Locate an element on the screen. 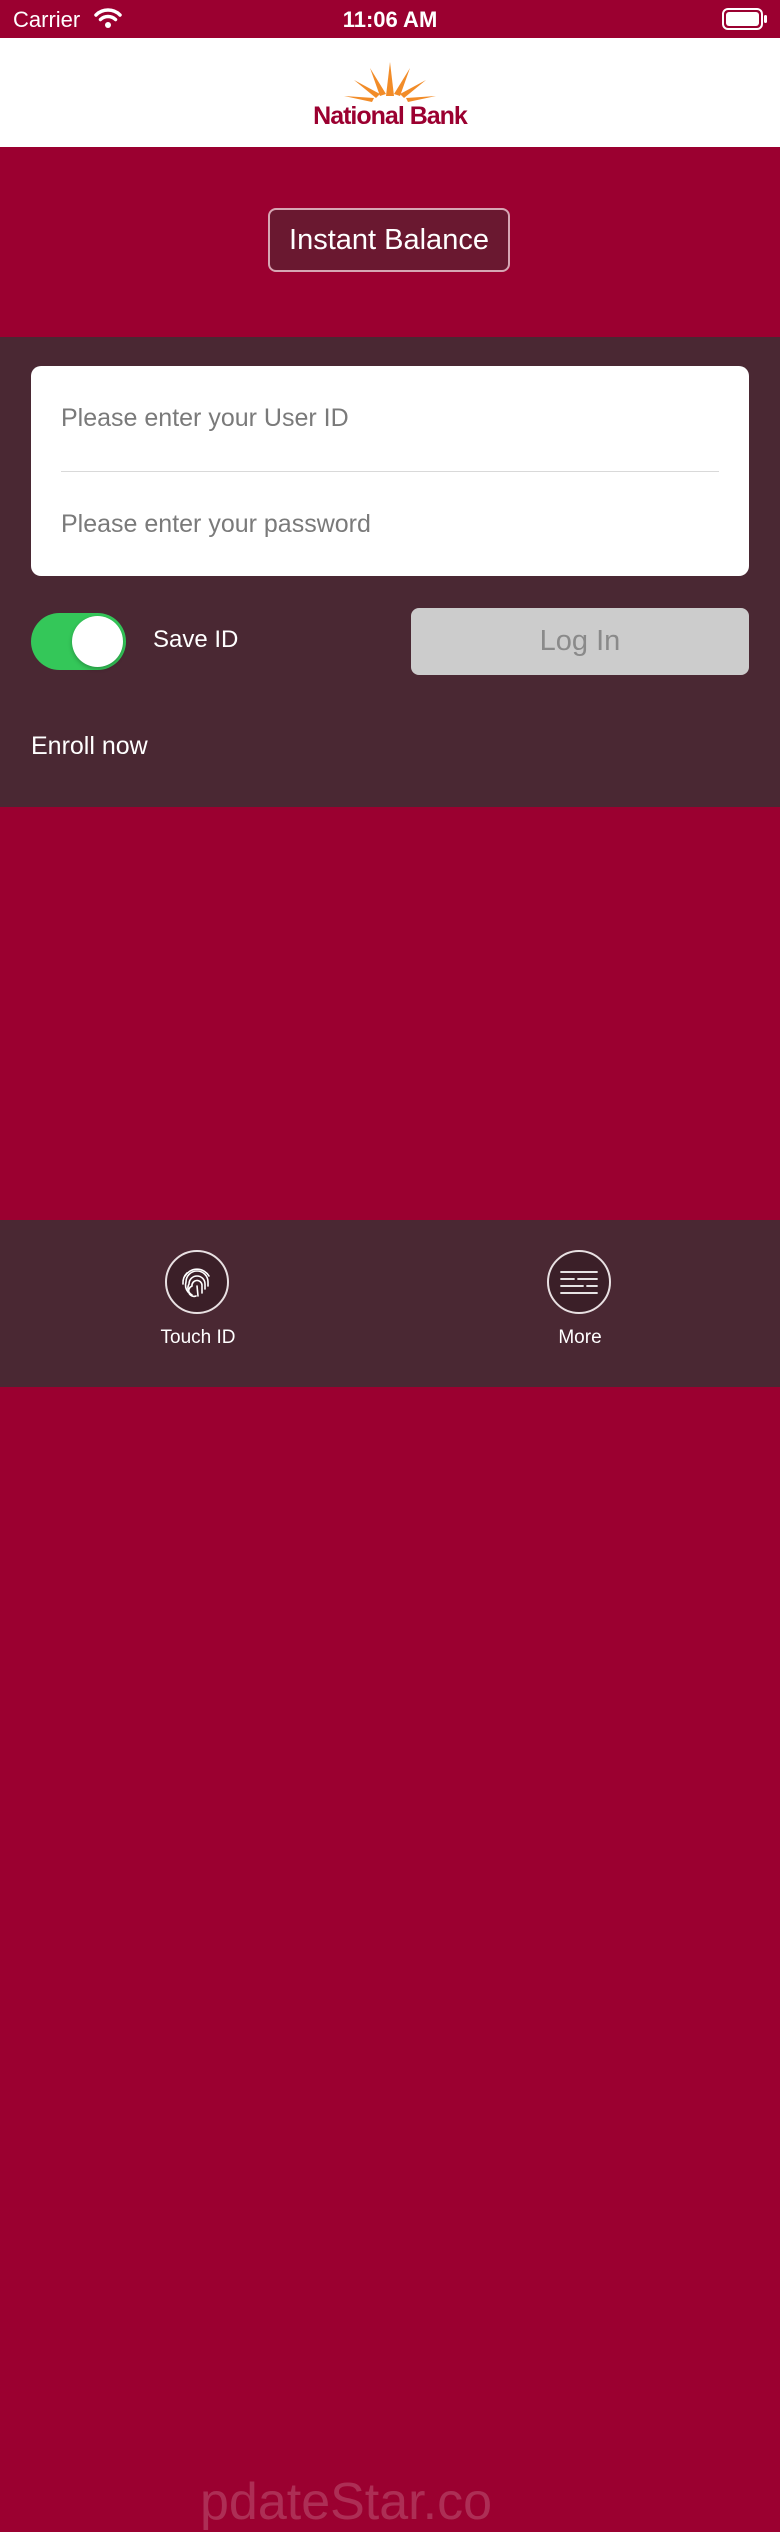  clock: 11:06 AM is located at coordinates (390, 19).